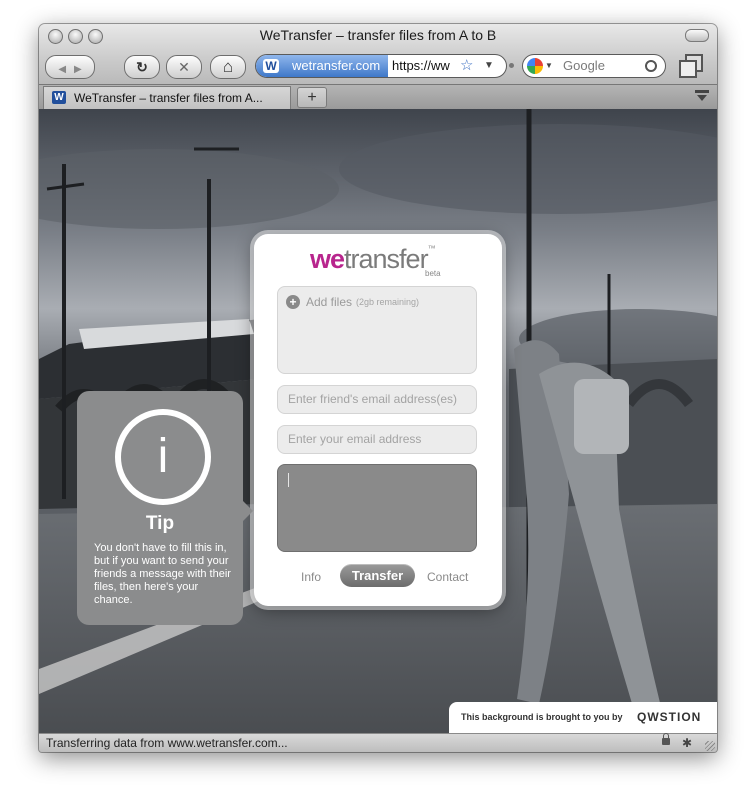  I want to click on search-input: Google, so click(584, 66).